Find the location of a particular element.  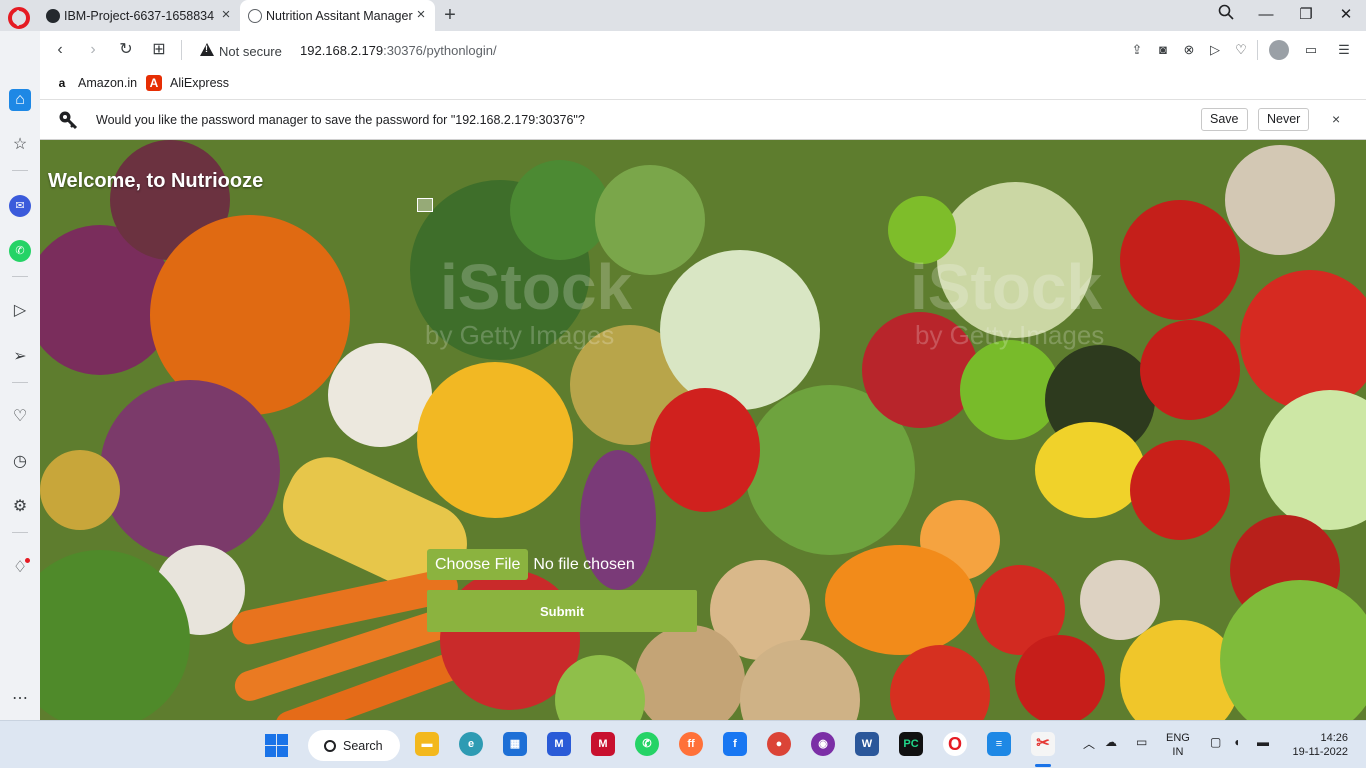

new-tab-button: + is located at coordinates (450, 15).